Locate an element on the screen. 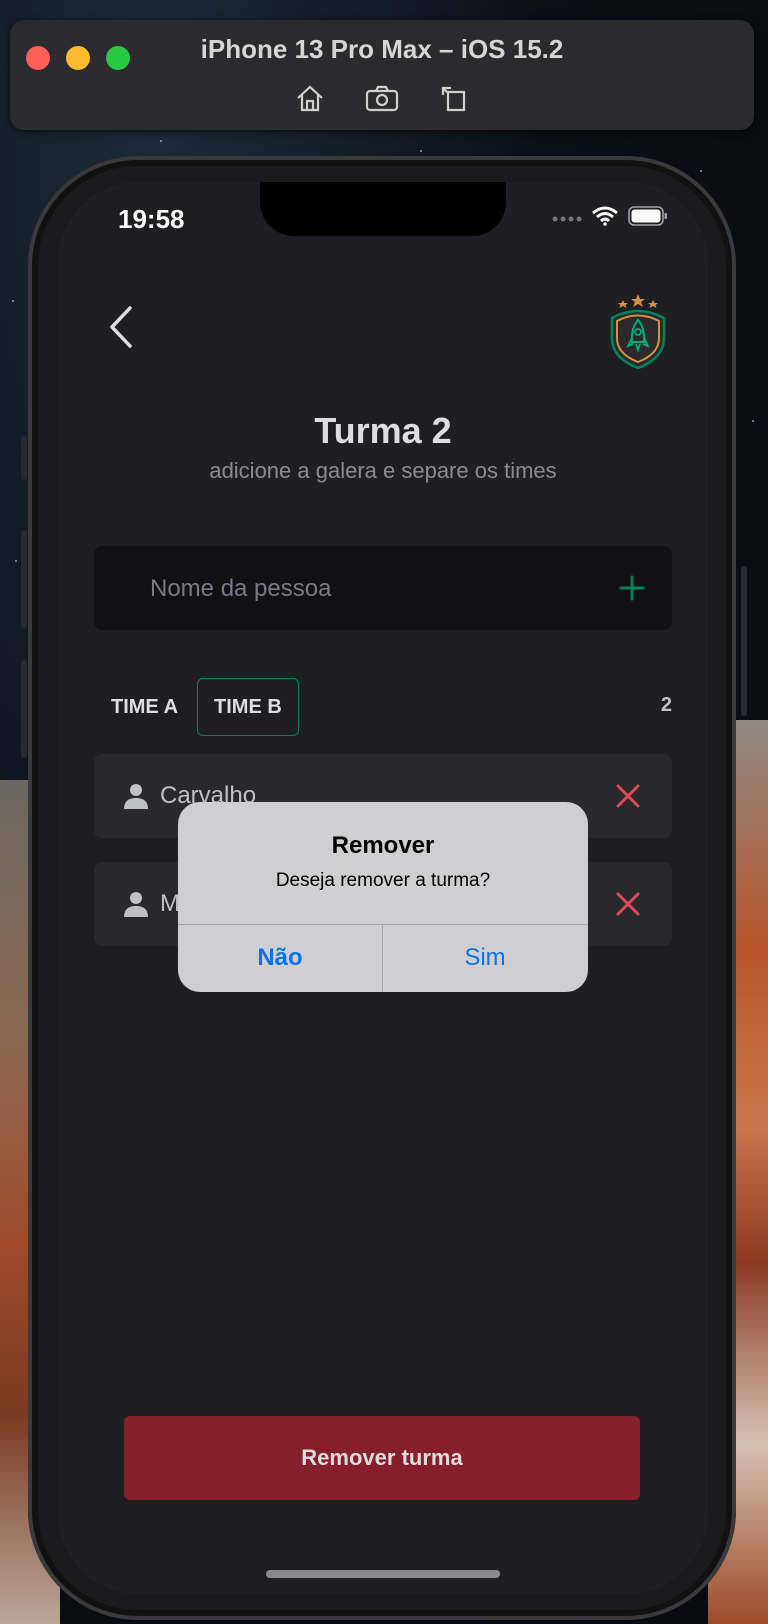 The width and height of the screenshot is (768, 1624). remove-alert-dialog: Remover Deseja remover a turma? Não Sim is located at coordinates (383, 897).